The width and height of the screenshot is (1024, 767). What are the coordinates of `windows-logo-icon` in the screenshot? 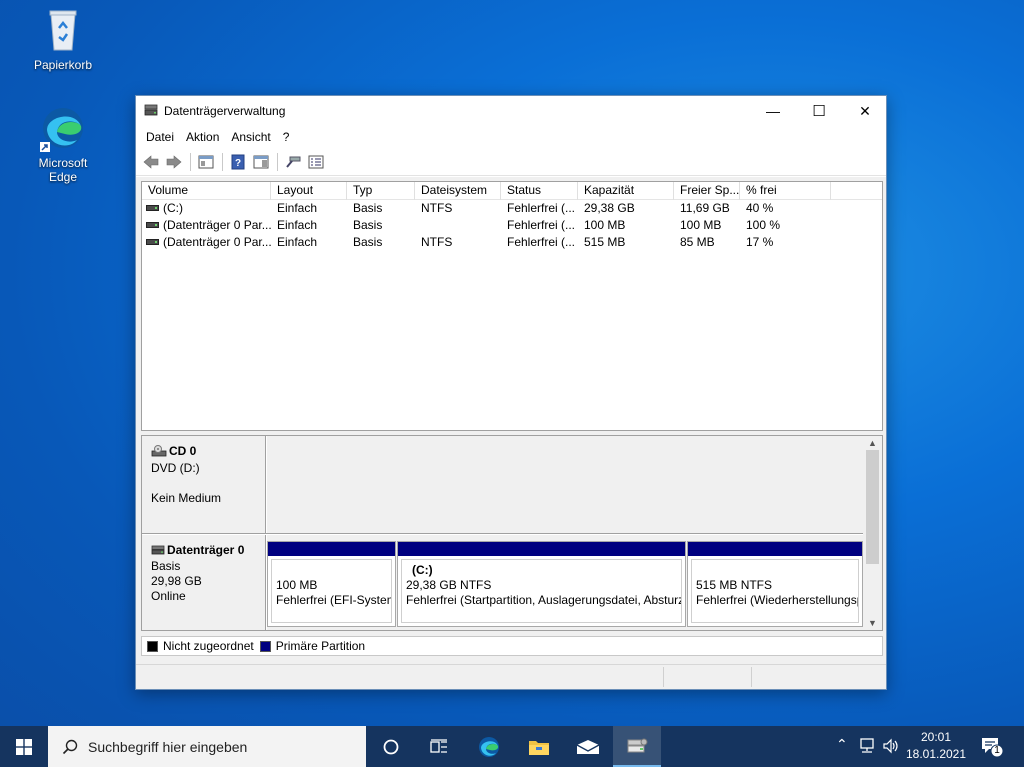 It's located at (24, 746).